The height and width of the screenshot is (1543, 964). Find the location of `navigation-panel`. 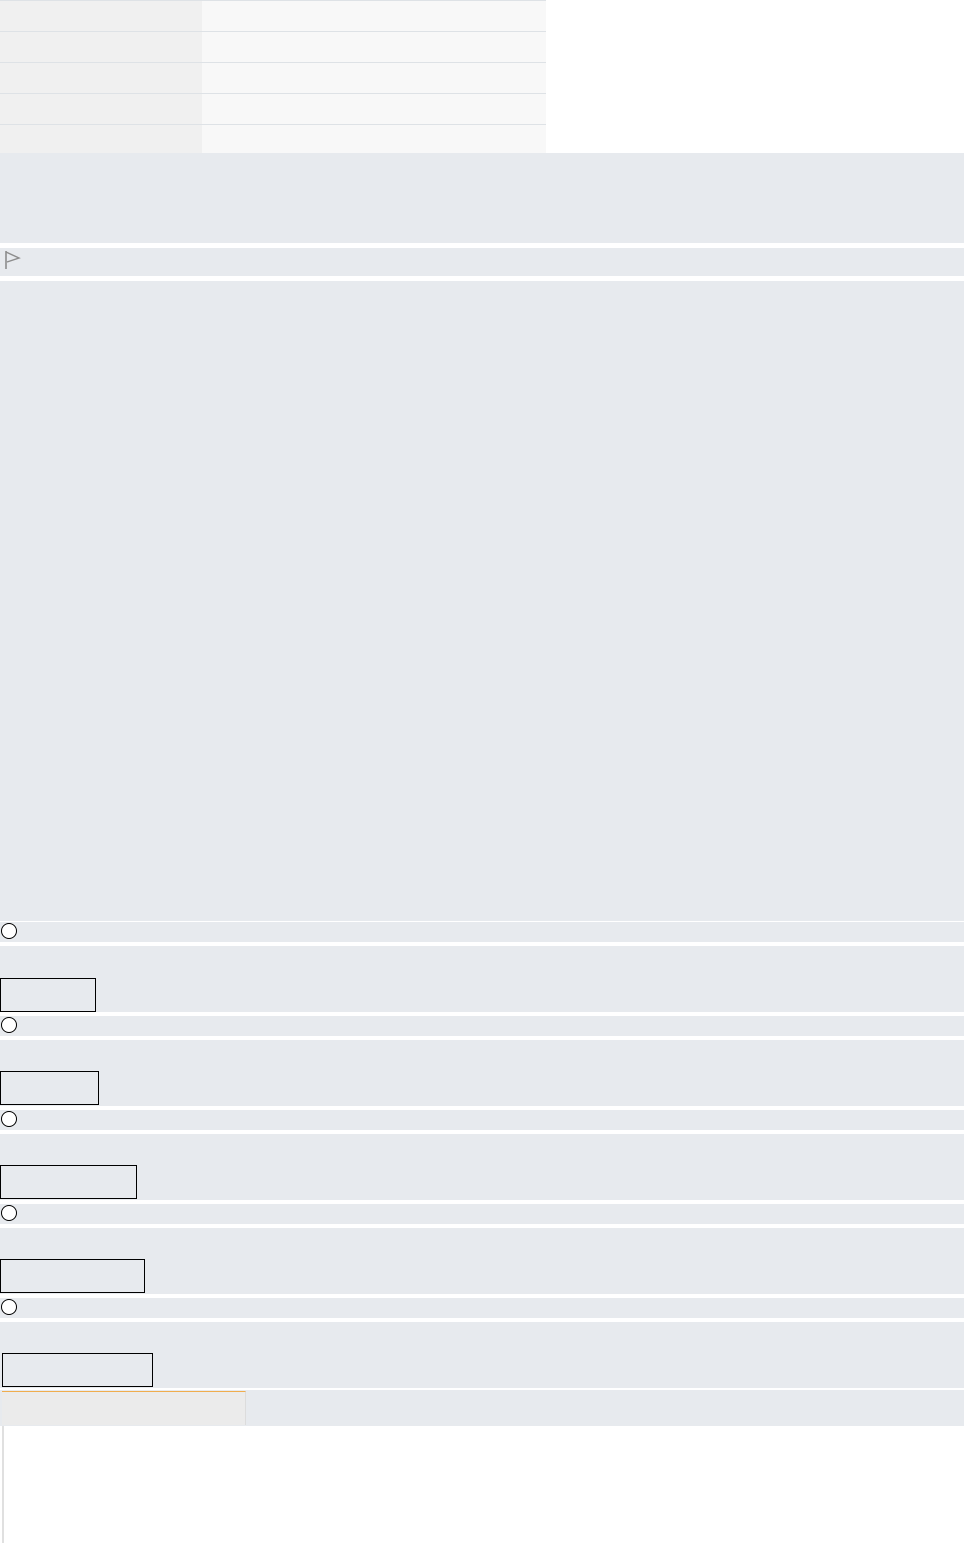

navigation-panel is located at coordinates (483, 1484).